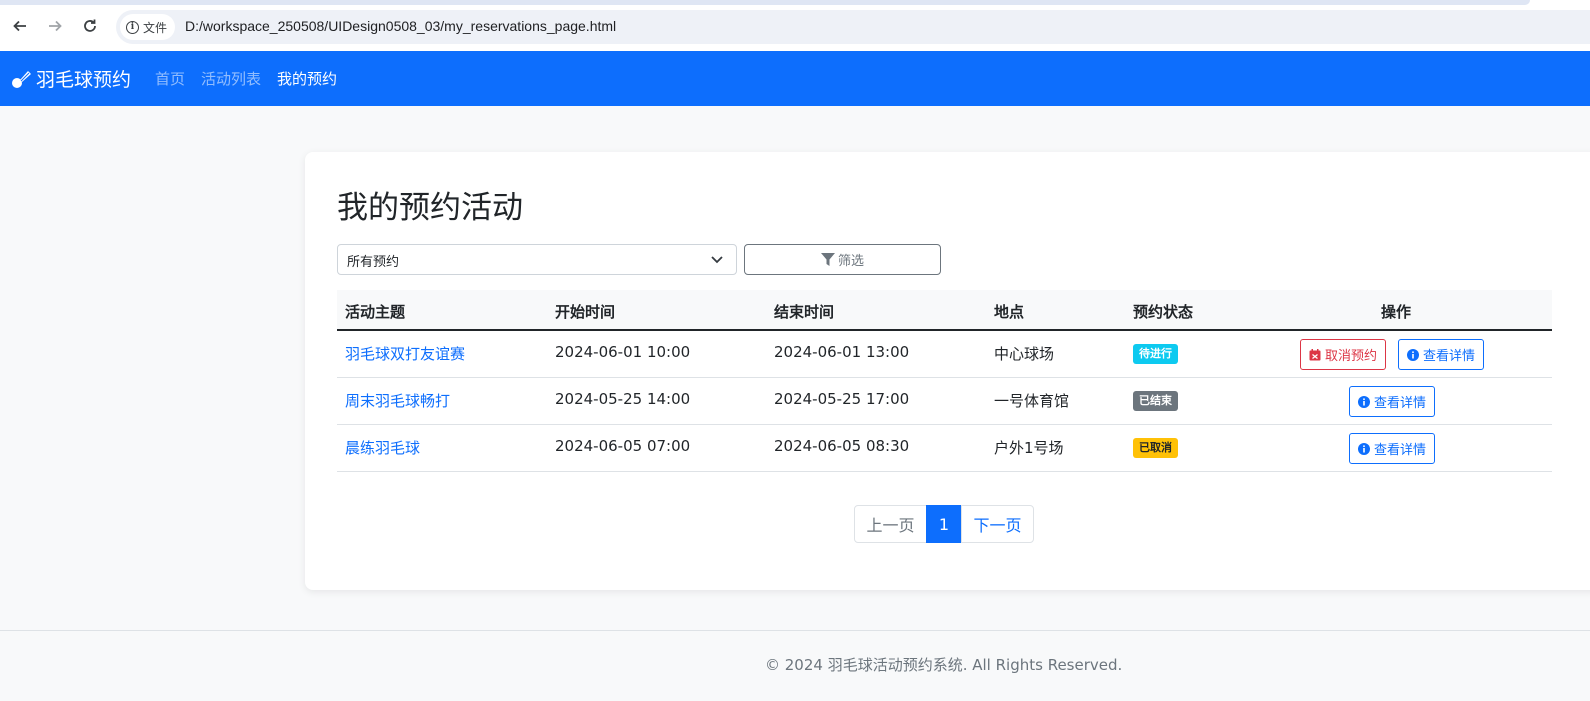 The image size is (1590, 701). I want to click on header-start: 开始时间, so click(585, 312).